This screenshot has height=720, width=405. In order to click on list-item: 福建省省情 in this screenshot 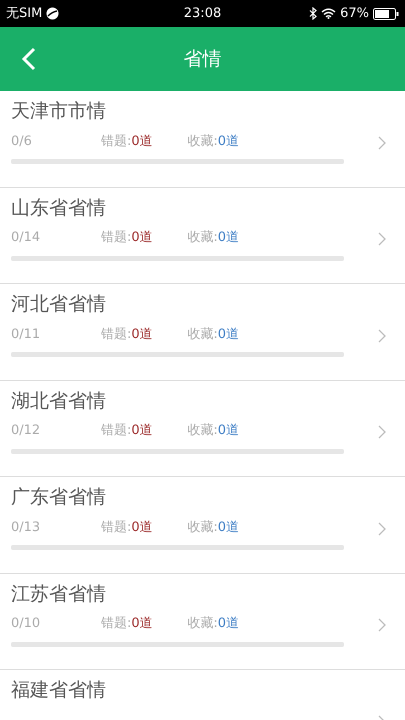, I will do `click(202, 695)`.